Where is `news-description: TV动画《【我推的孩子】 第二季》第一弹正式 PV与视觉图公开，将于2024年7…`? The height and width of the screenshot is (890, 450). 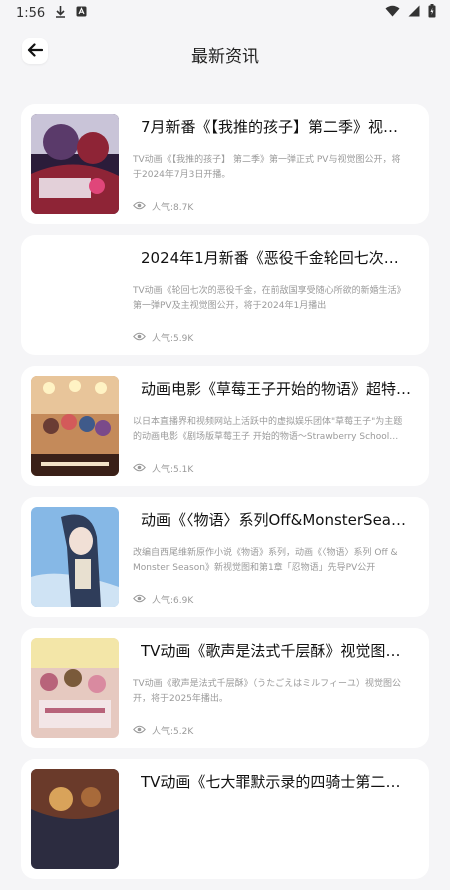 news-description: TV动画《【我推的孩子】 第二季》第一弹正式 PV与视觉图公开，将于2024年7… is located at coordinates (267, 167).